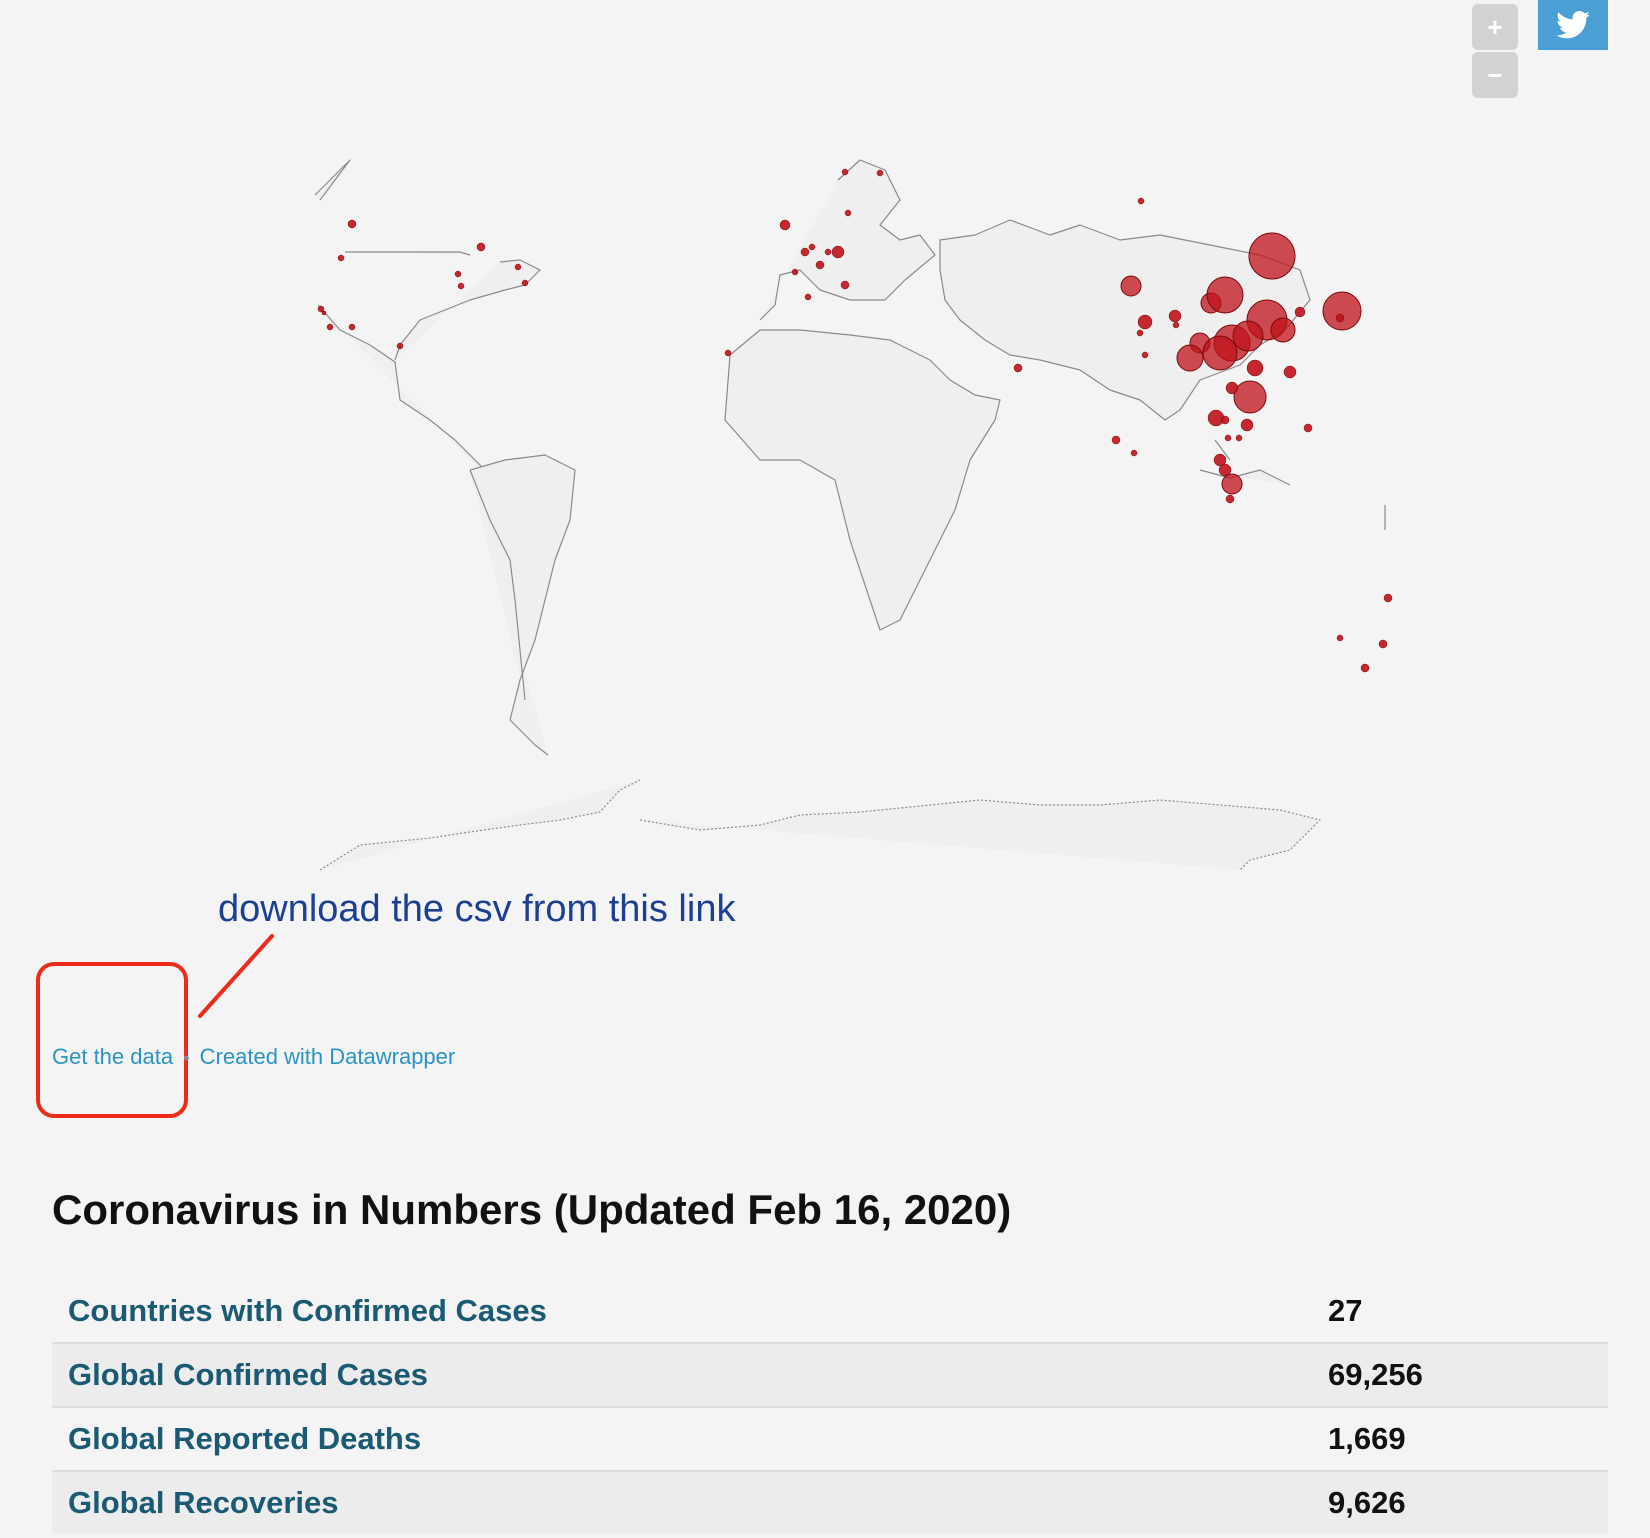  Describe the element at coordinates (112, 1040) in the screenshot. I see `annotation-highlight-box` at that location.